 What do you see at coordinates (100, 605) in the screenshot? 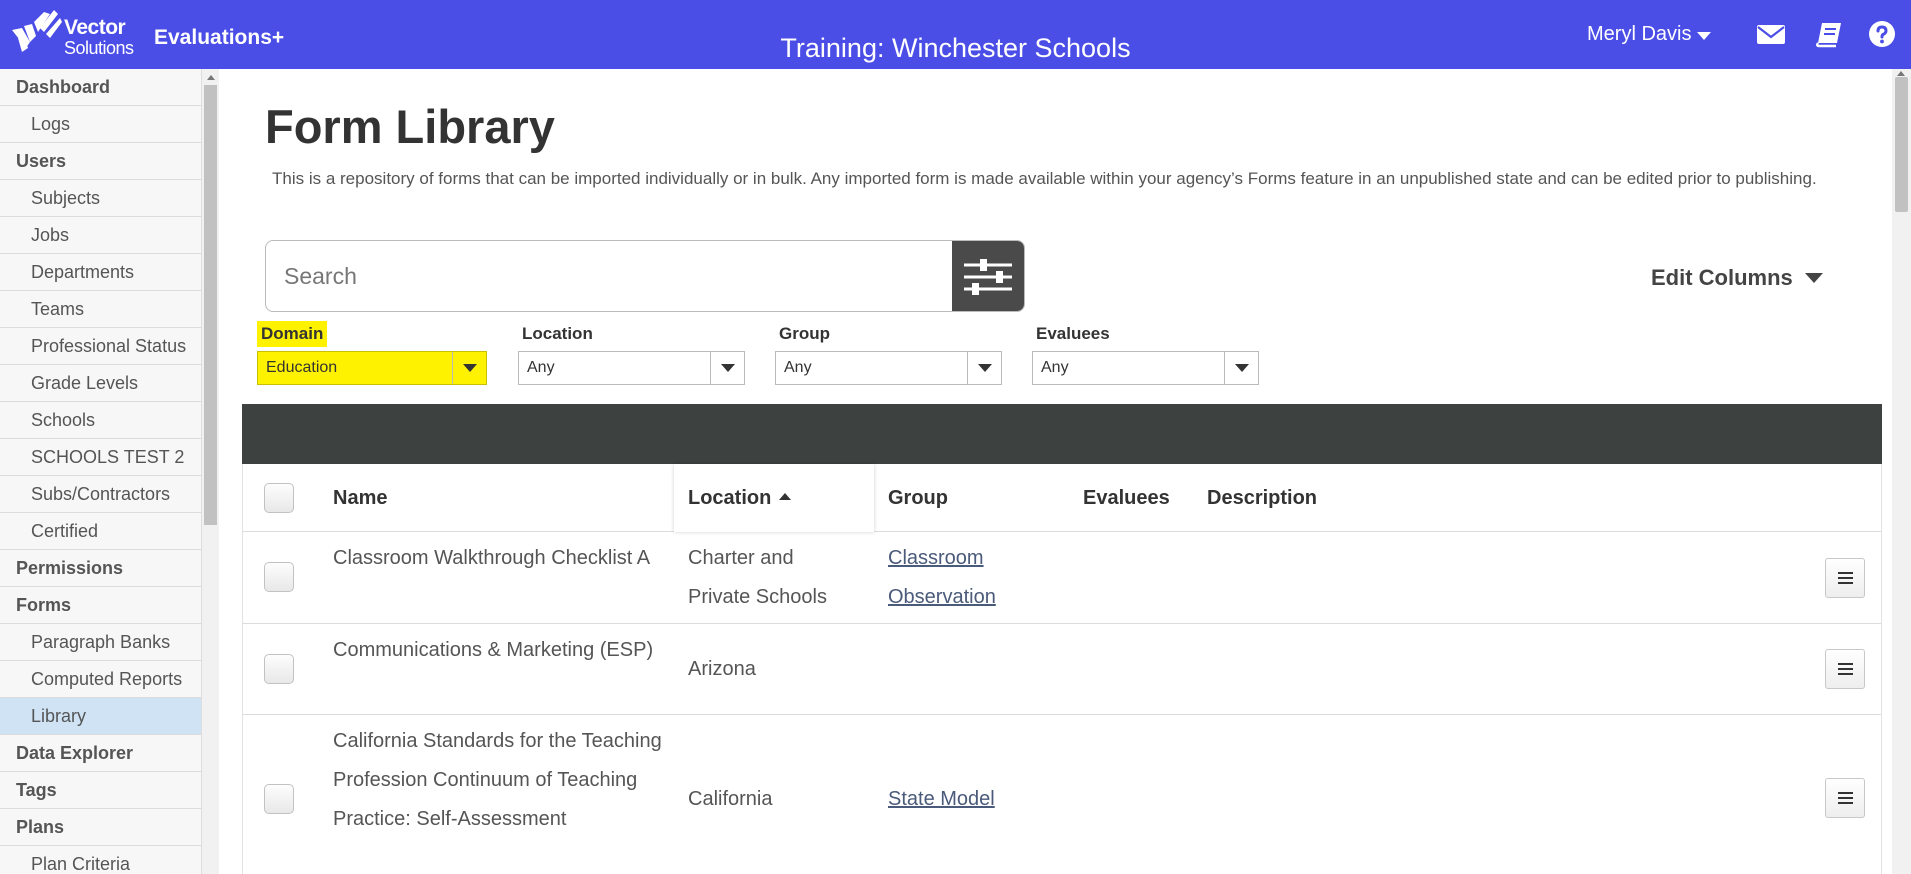
I see `sidebar-item-forms: Forms` at bounding box center [100, 605].